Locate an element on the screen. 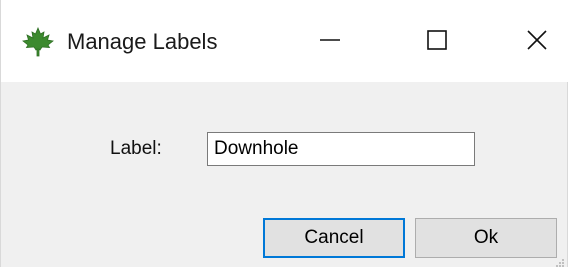 The width and height of the screenshot is (568, 267). label-input is located at coordinates (341, 149).